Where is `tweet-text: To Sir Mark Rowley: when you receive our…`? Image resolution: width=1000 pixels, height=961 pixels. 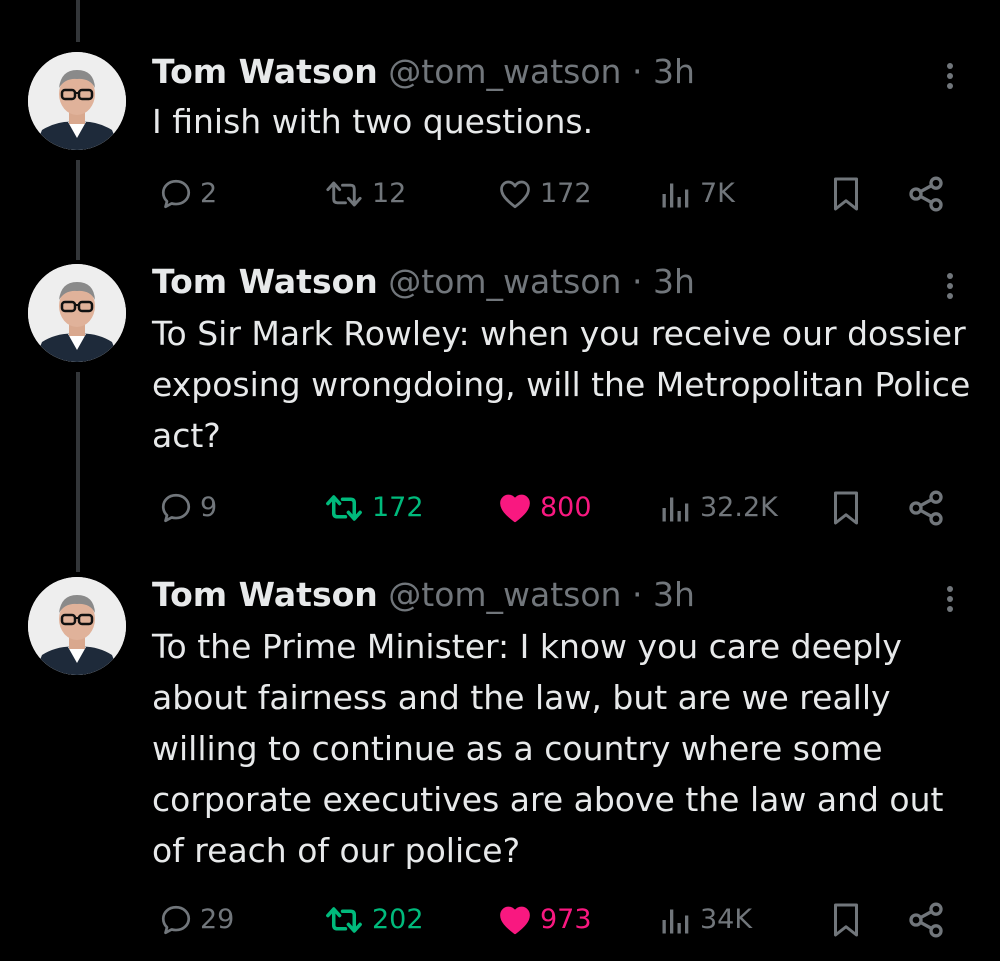
tweet-text: To Sir Mark Rowley: when you receive our… is located at coordinates (561, 384).